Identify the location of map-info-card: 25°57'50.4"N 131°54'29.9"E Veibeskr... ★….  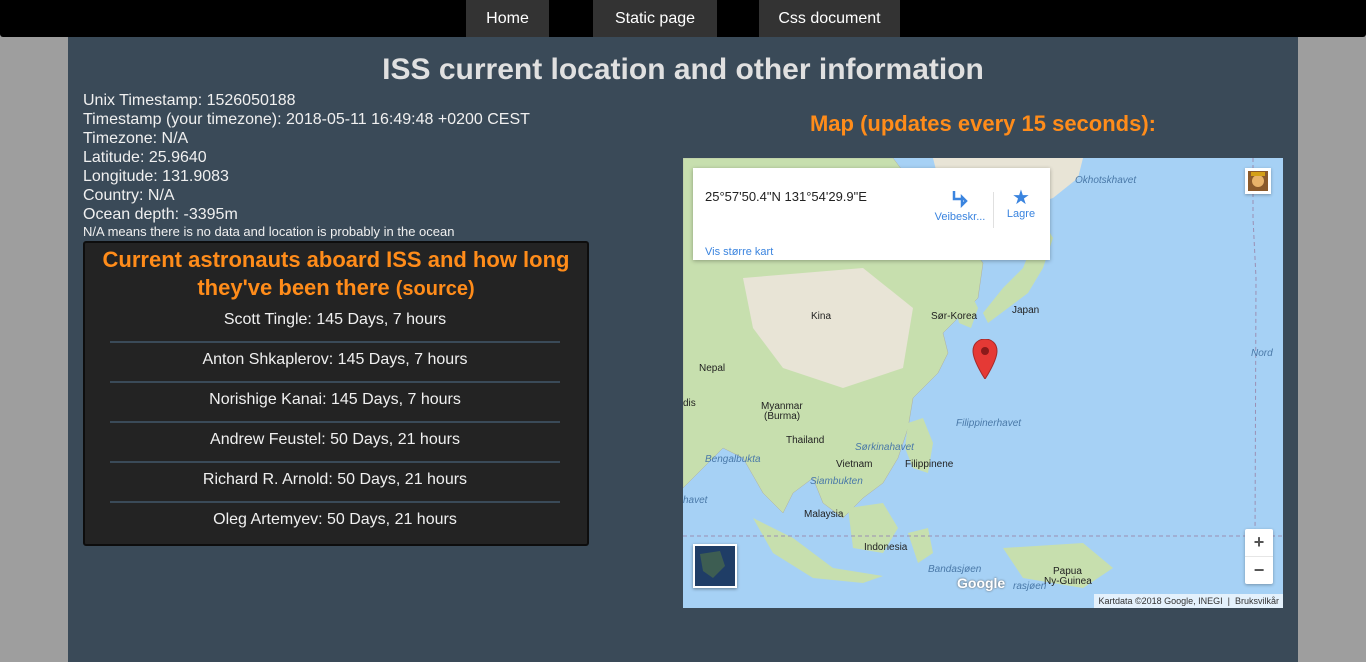
(871, 214).